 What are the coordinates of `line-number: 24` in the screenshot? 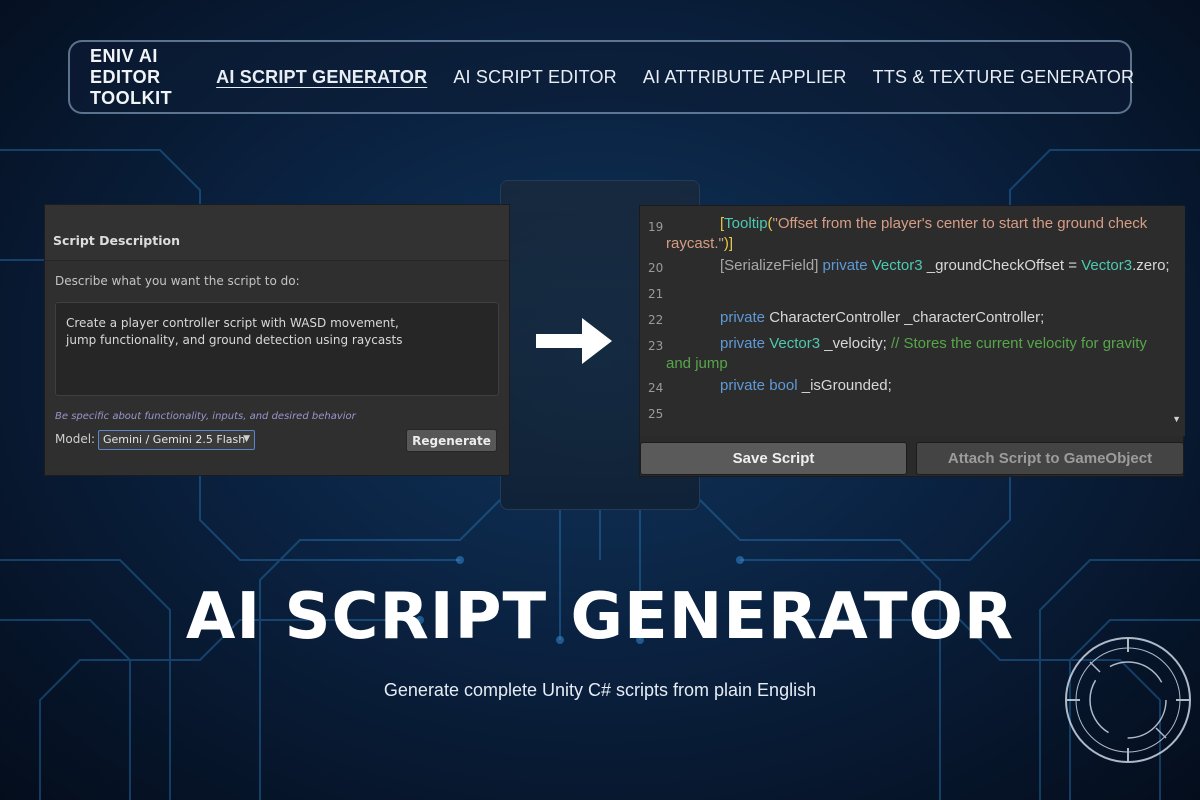 It's located at (656, 388).